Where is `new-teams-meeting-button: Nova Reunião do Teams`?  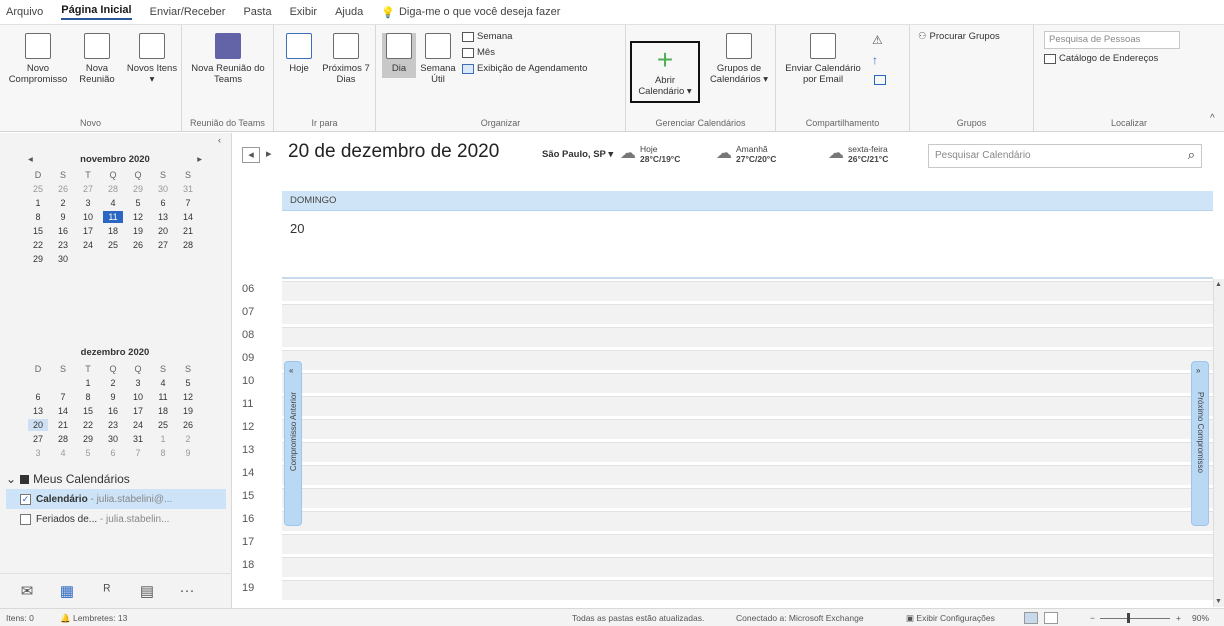
new-teams-meeting-button: Nova Reunião do Teams is located at coordinates (228, 59).